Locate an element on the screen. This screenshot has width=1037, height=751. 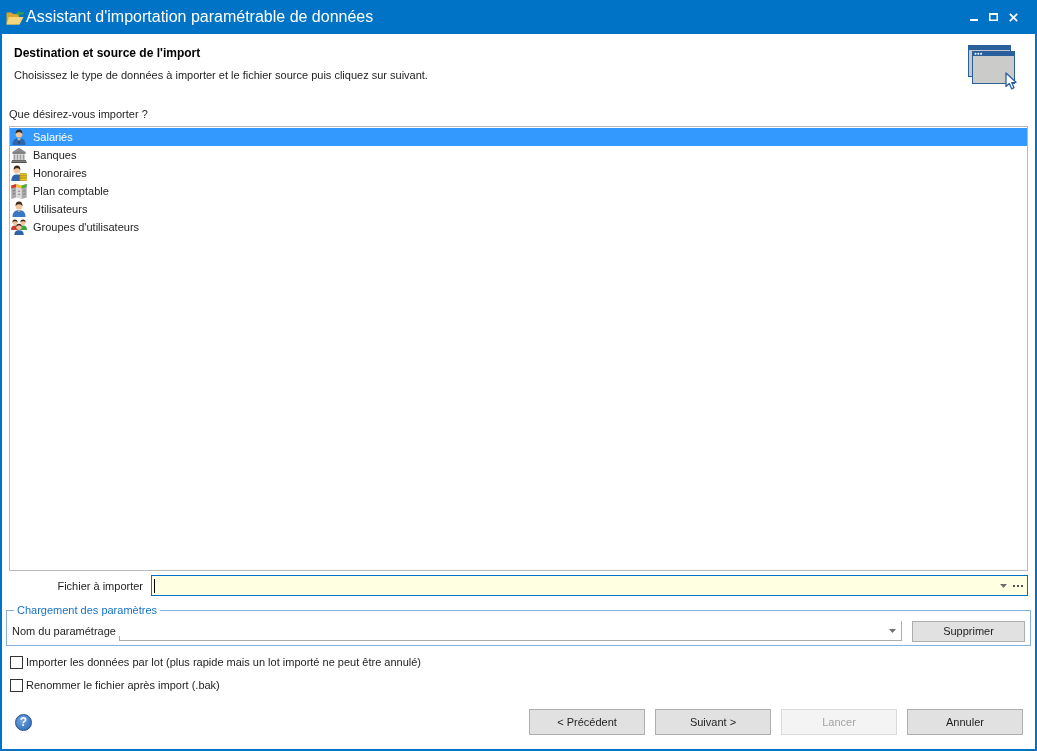
page-heading: Destination et source de l'import is located at coordinates (108, 53).